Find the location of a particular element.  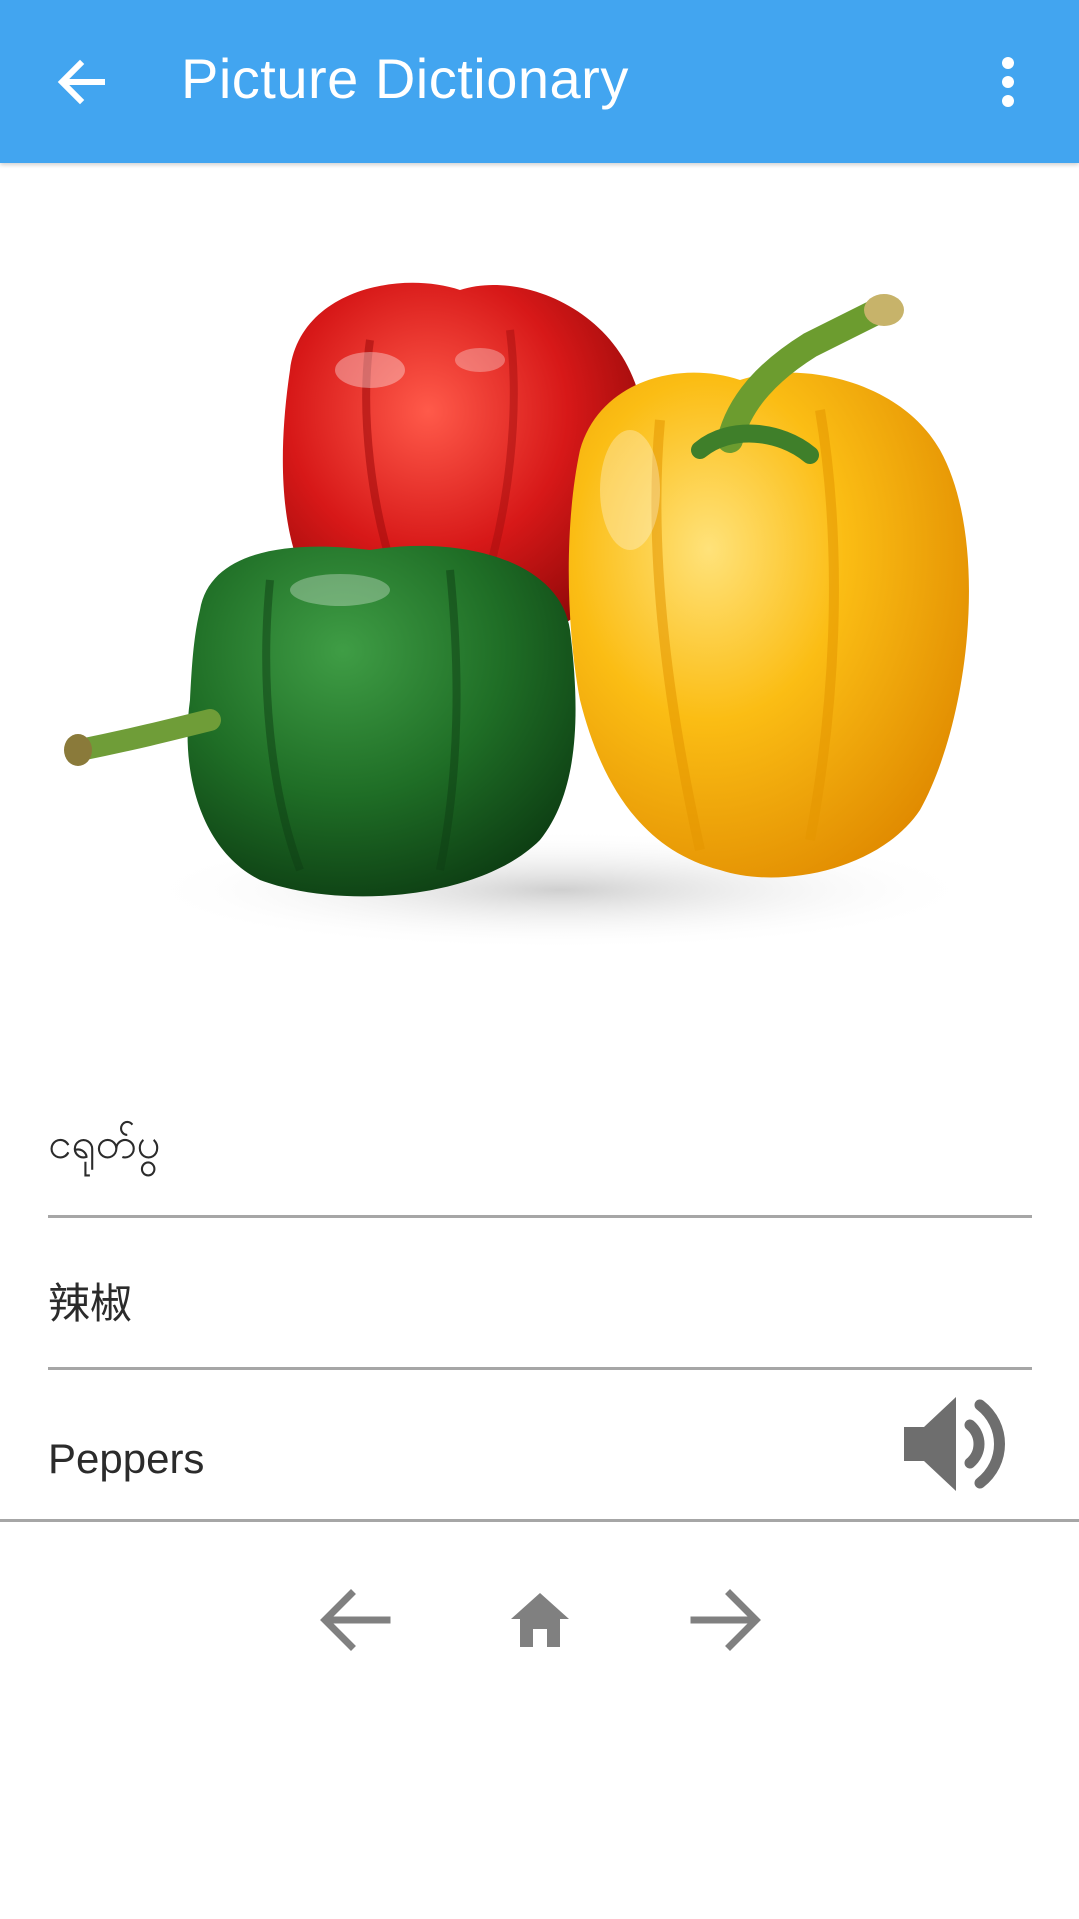

translation-text-english: Peppers is located at coordinates (126, 1458).